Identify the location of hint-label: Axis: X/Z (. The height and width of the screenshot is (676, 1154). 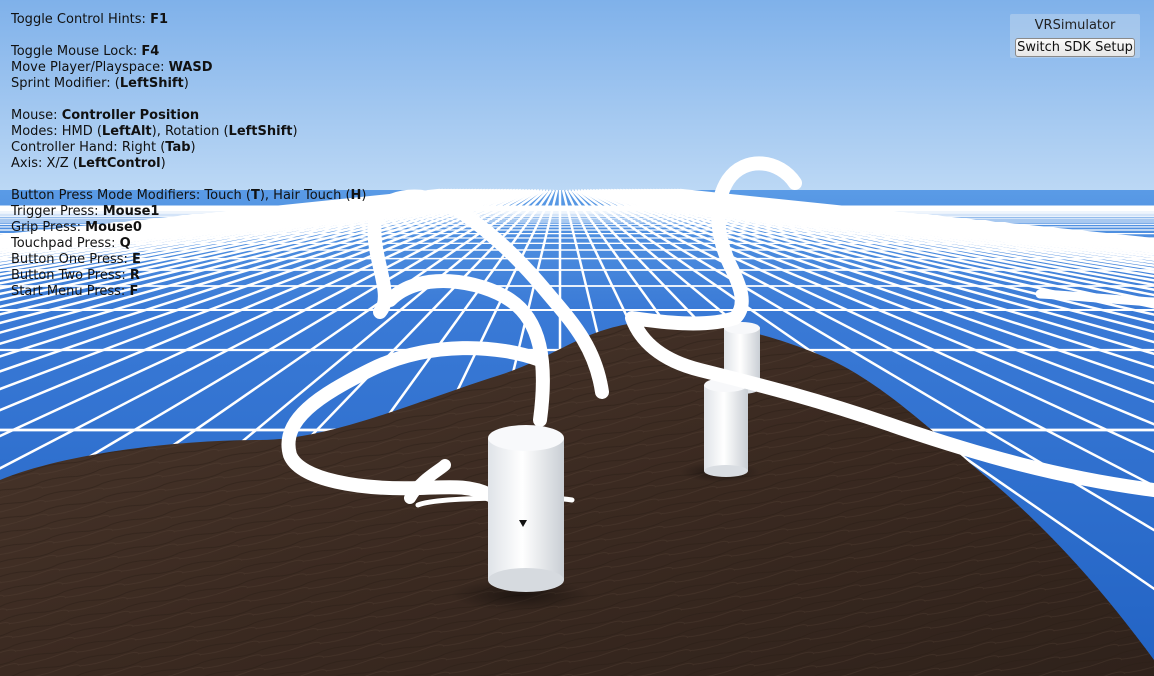
(44, 163).